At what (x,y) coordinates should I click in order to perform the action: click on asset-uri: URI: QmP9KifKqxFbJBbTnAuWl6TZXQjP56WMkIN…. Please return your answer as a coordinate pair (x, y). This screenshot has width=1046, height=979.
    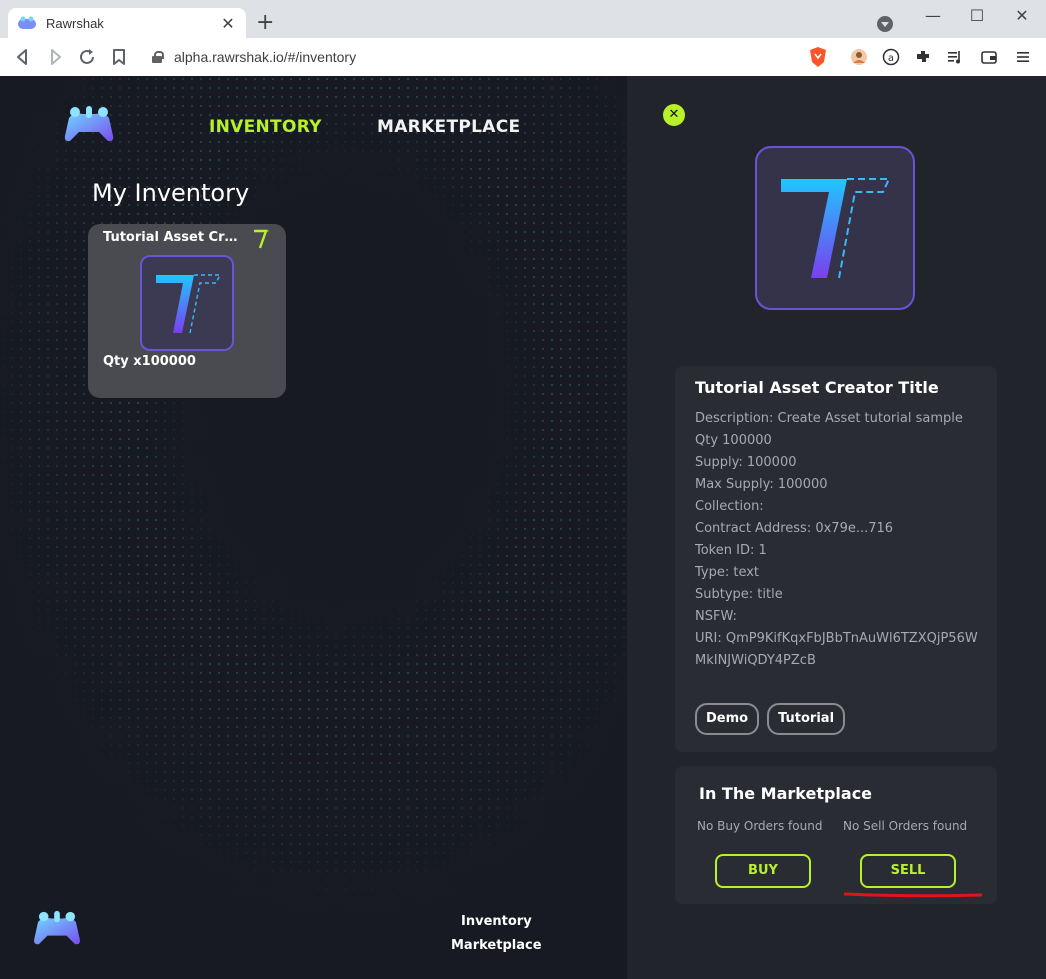
    Looking at the image, I should click on (836, 649).